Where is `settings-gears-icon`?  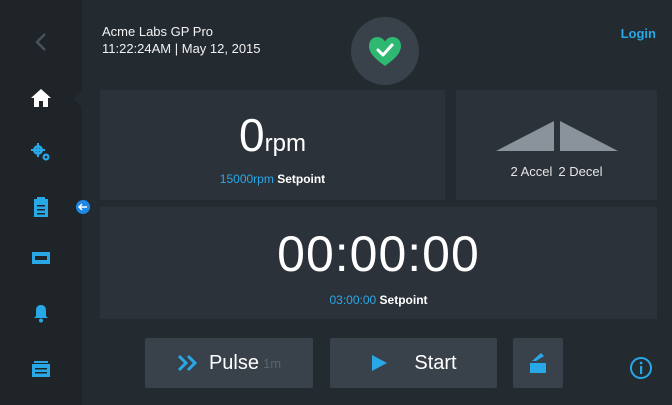 settings-gears-icon is located at coordinates (40, 152).